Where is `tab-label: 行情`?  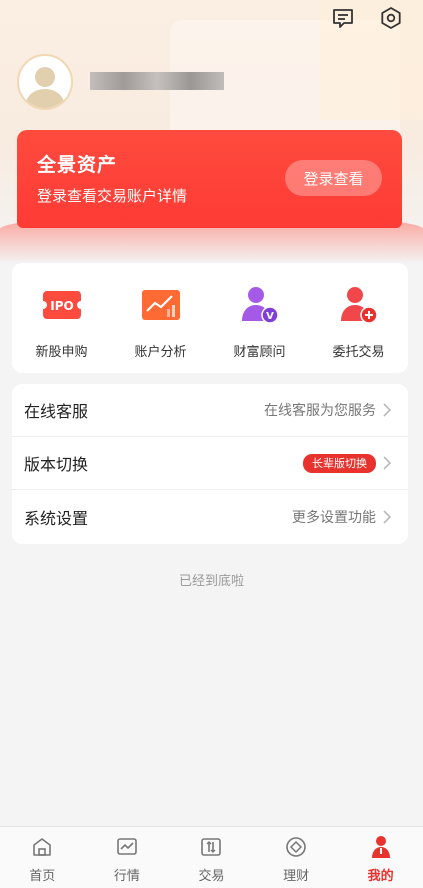
tab-label: 行情 is located at coordinates (126, 876).